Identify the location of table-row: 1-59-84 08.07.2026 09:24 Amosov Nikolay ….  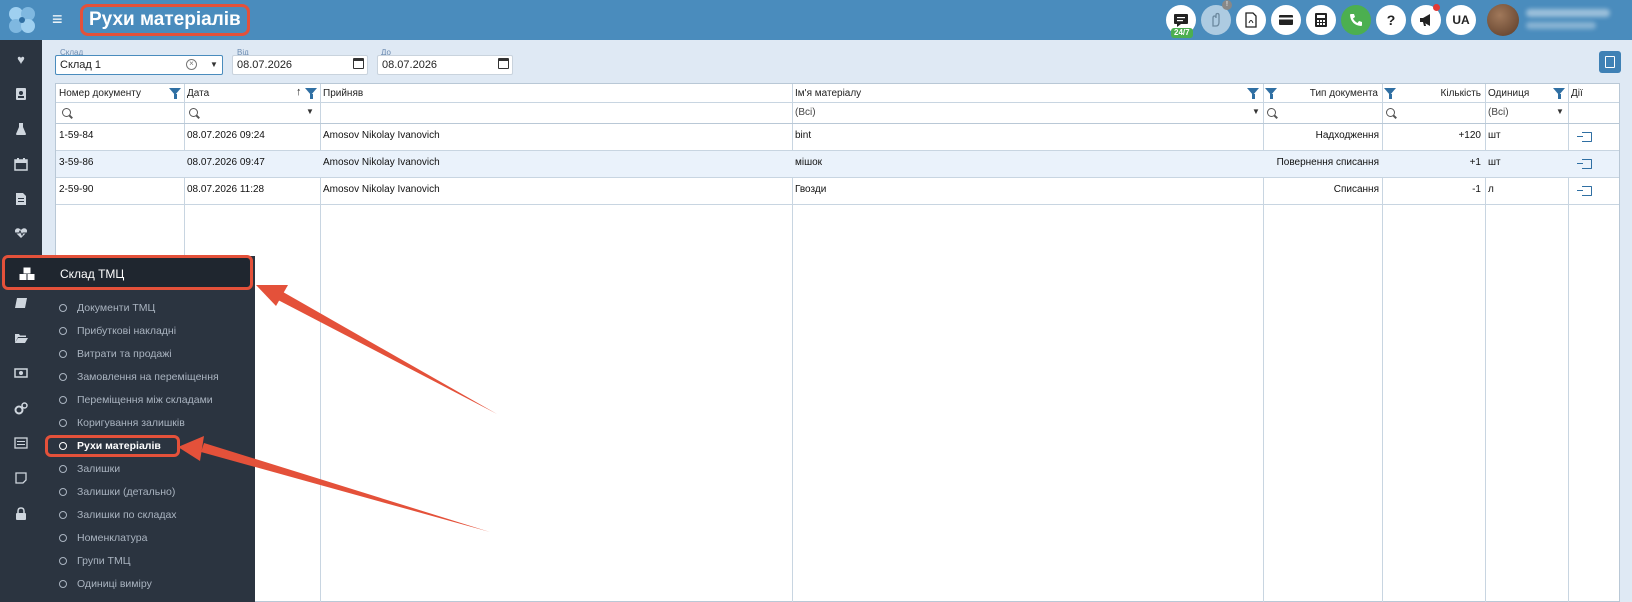
(837, 137).